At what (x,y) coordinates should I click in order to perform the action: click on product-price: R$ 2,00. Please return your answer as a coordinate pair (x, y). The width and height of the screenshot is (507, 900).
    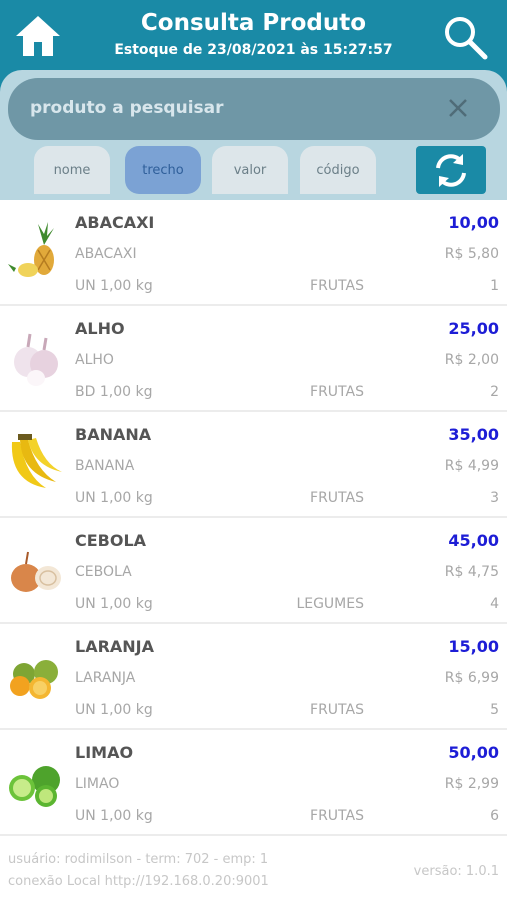
    Looking at the image, I should click on (471, 360).